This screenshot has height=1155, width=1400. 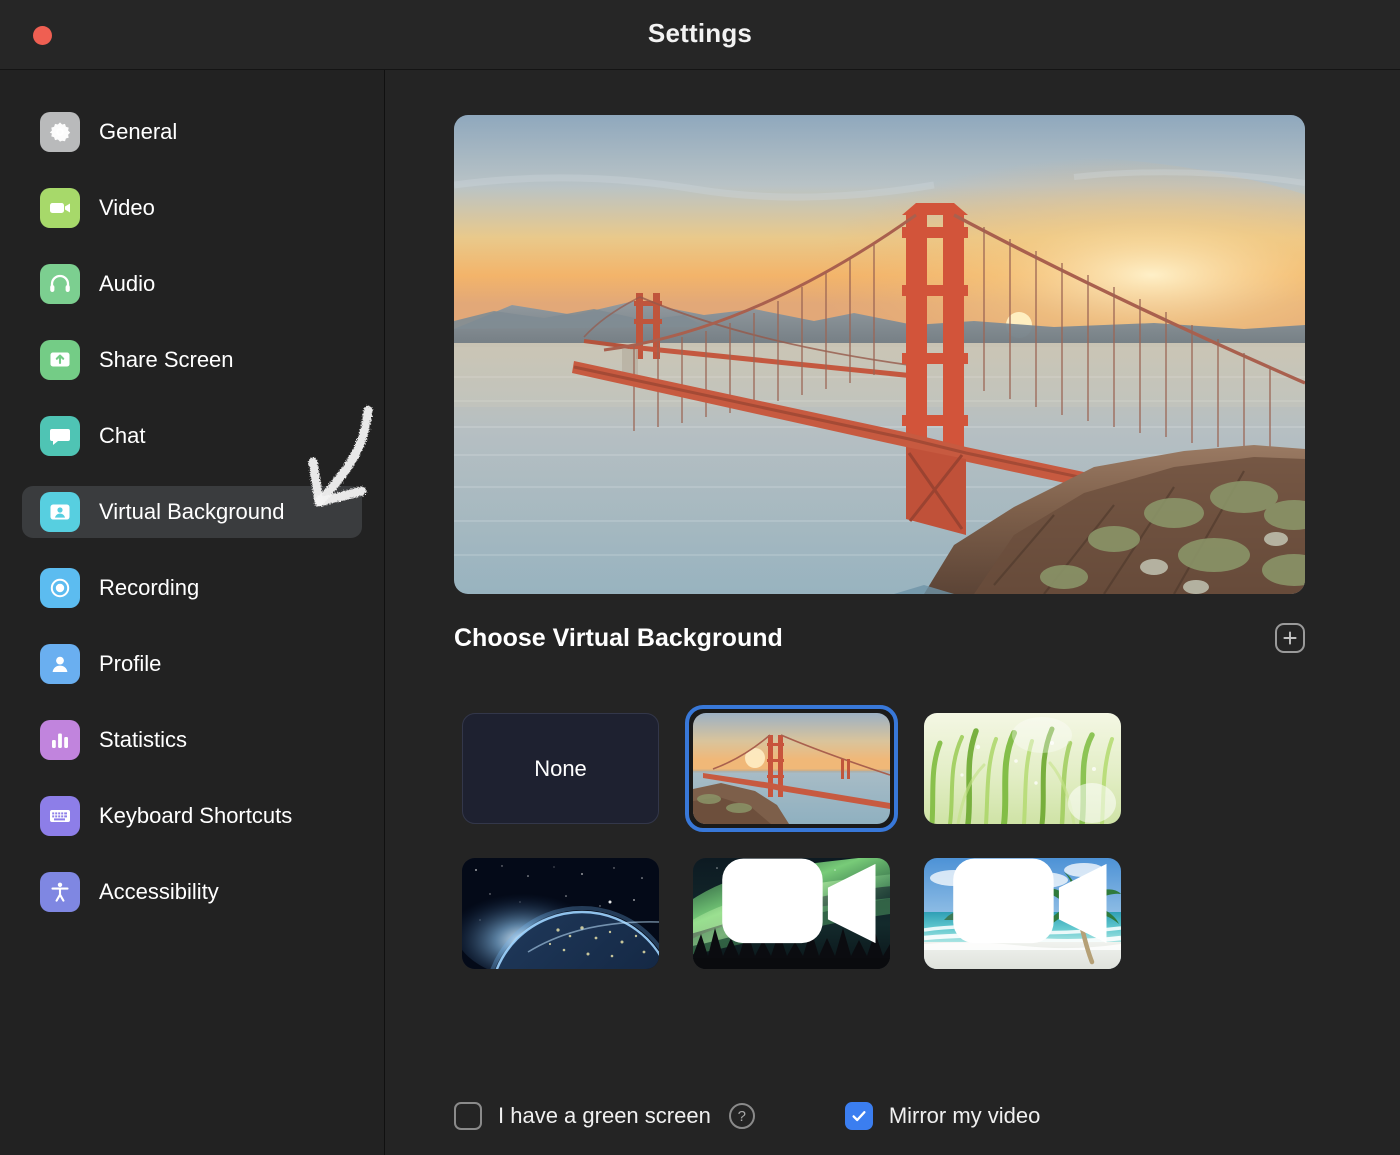 I want to click on sidebar-item-general: General, so click(x=192, y=132).